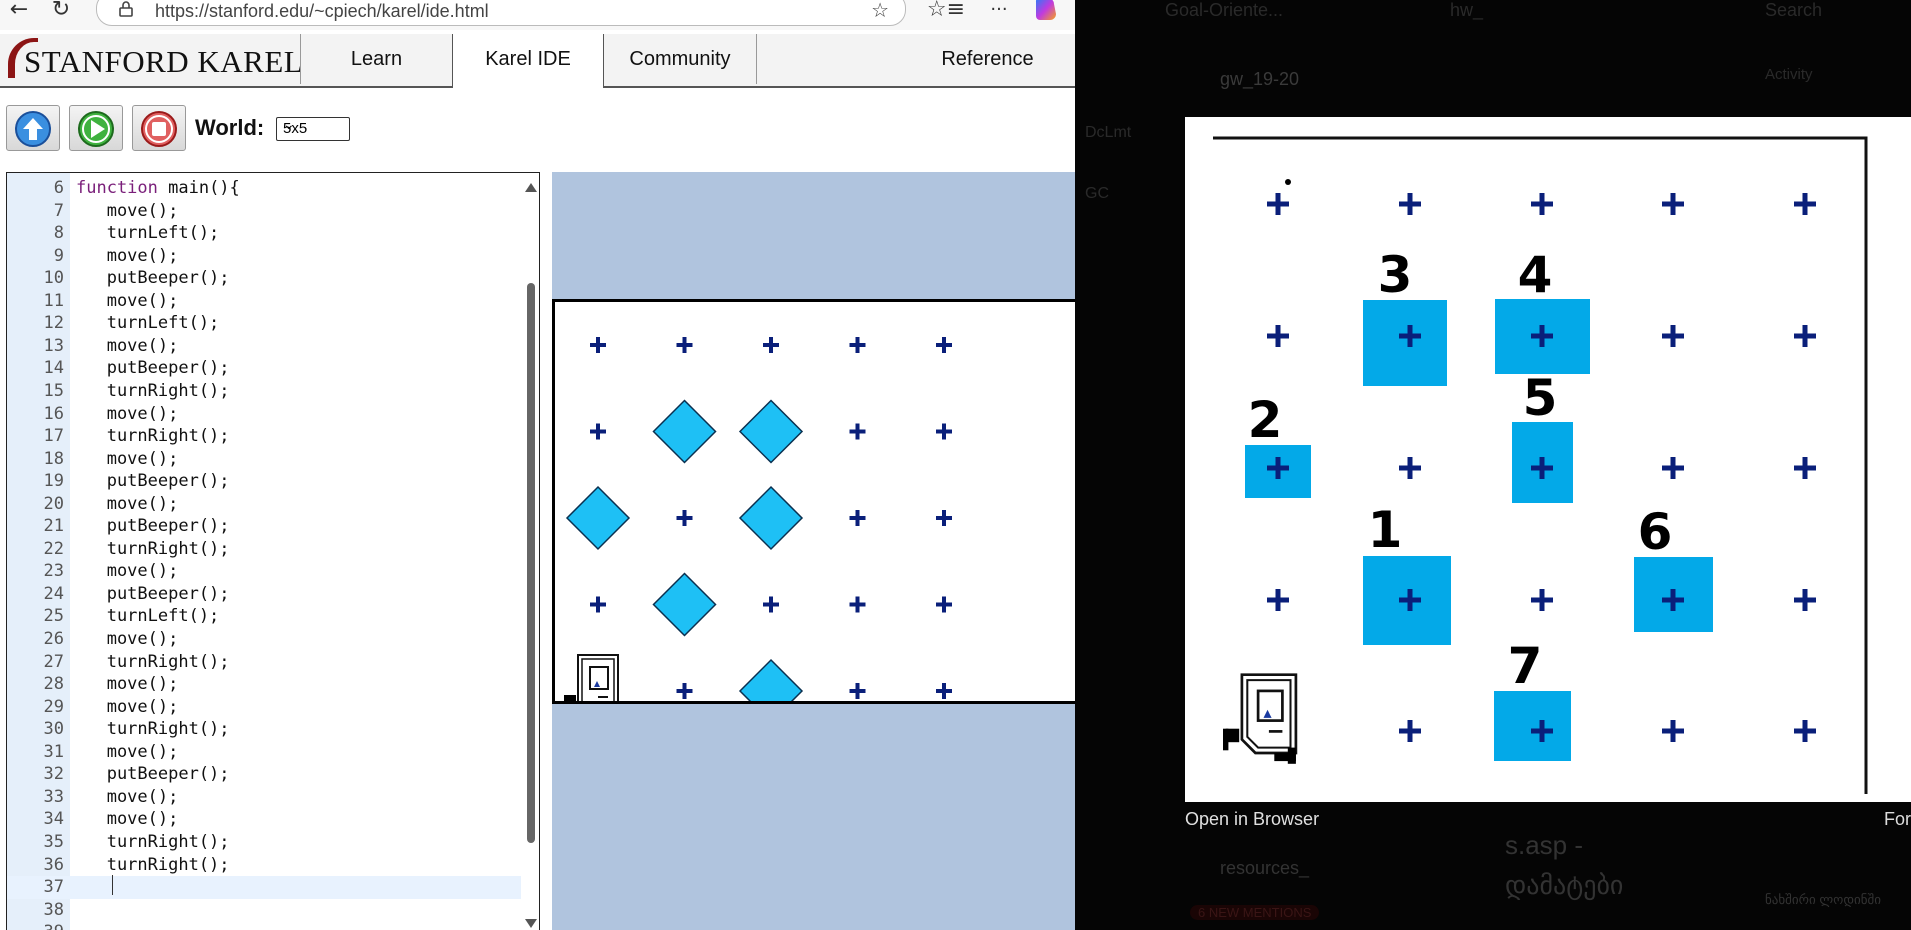 The image size is (1911, 930). I want to click on tab-learn: Learn, so click(376, 59).